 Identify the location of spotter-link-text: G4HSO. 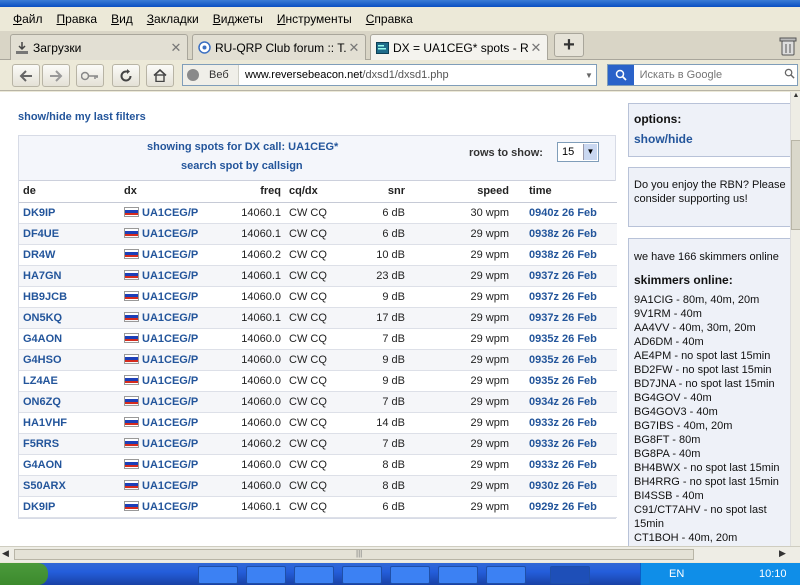
(42, 360).